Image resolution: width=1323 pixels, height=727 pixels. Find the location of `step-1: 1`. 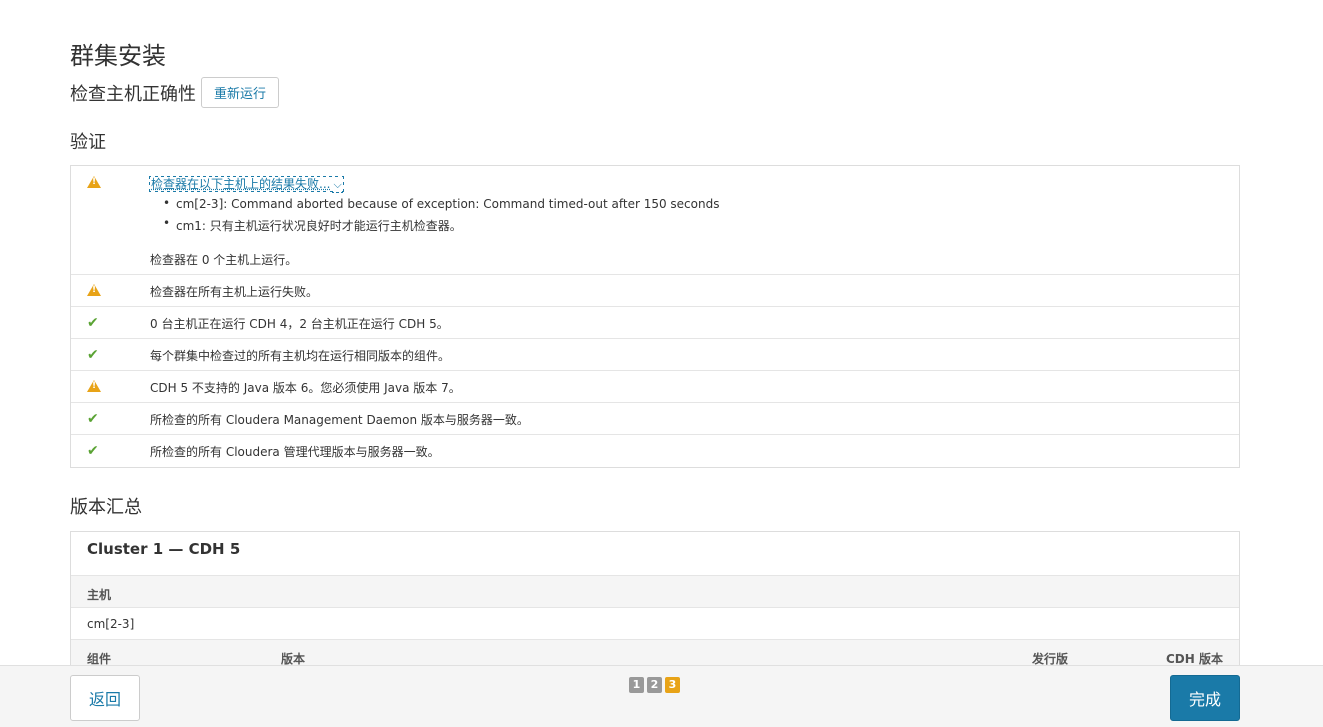

step-1: 1 is located at coordinates (636, 685).